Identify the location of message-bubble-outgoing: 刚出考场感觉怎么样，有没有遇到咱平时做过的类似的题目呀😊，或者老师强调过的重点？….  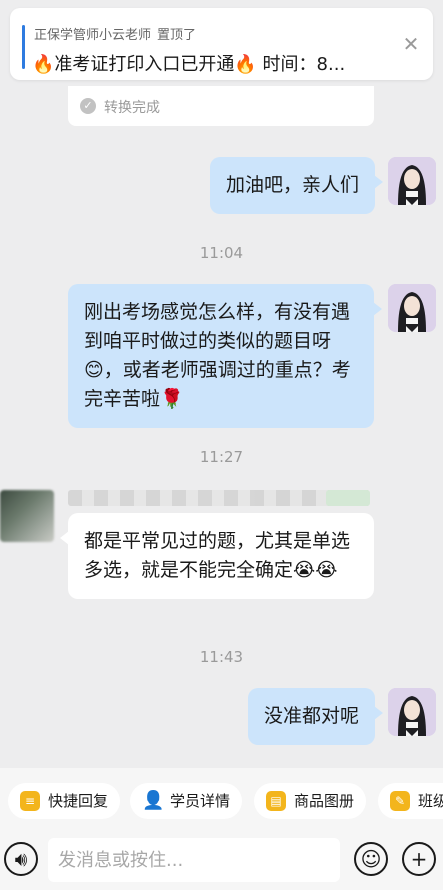
(225, 356).